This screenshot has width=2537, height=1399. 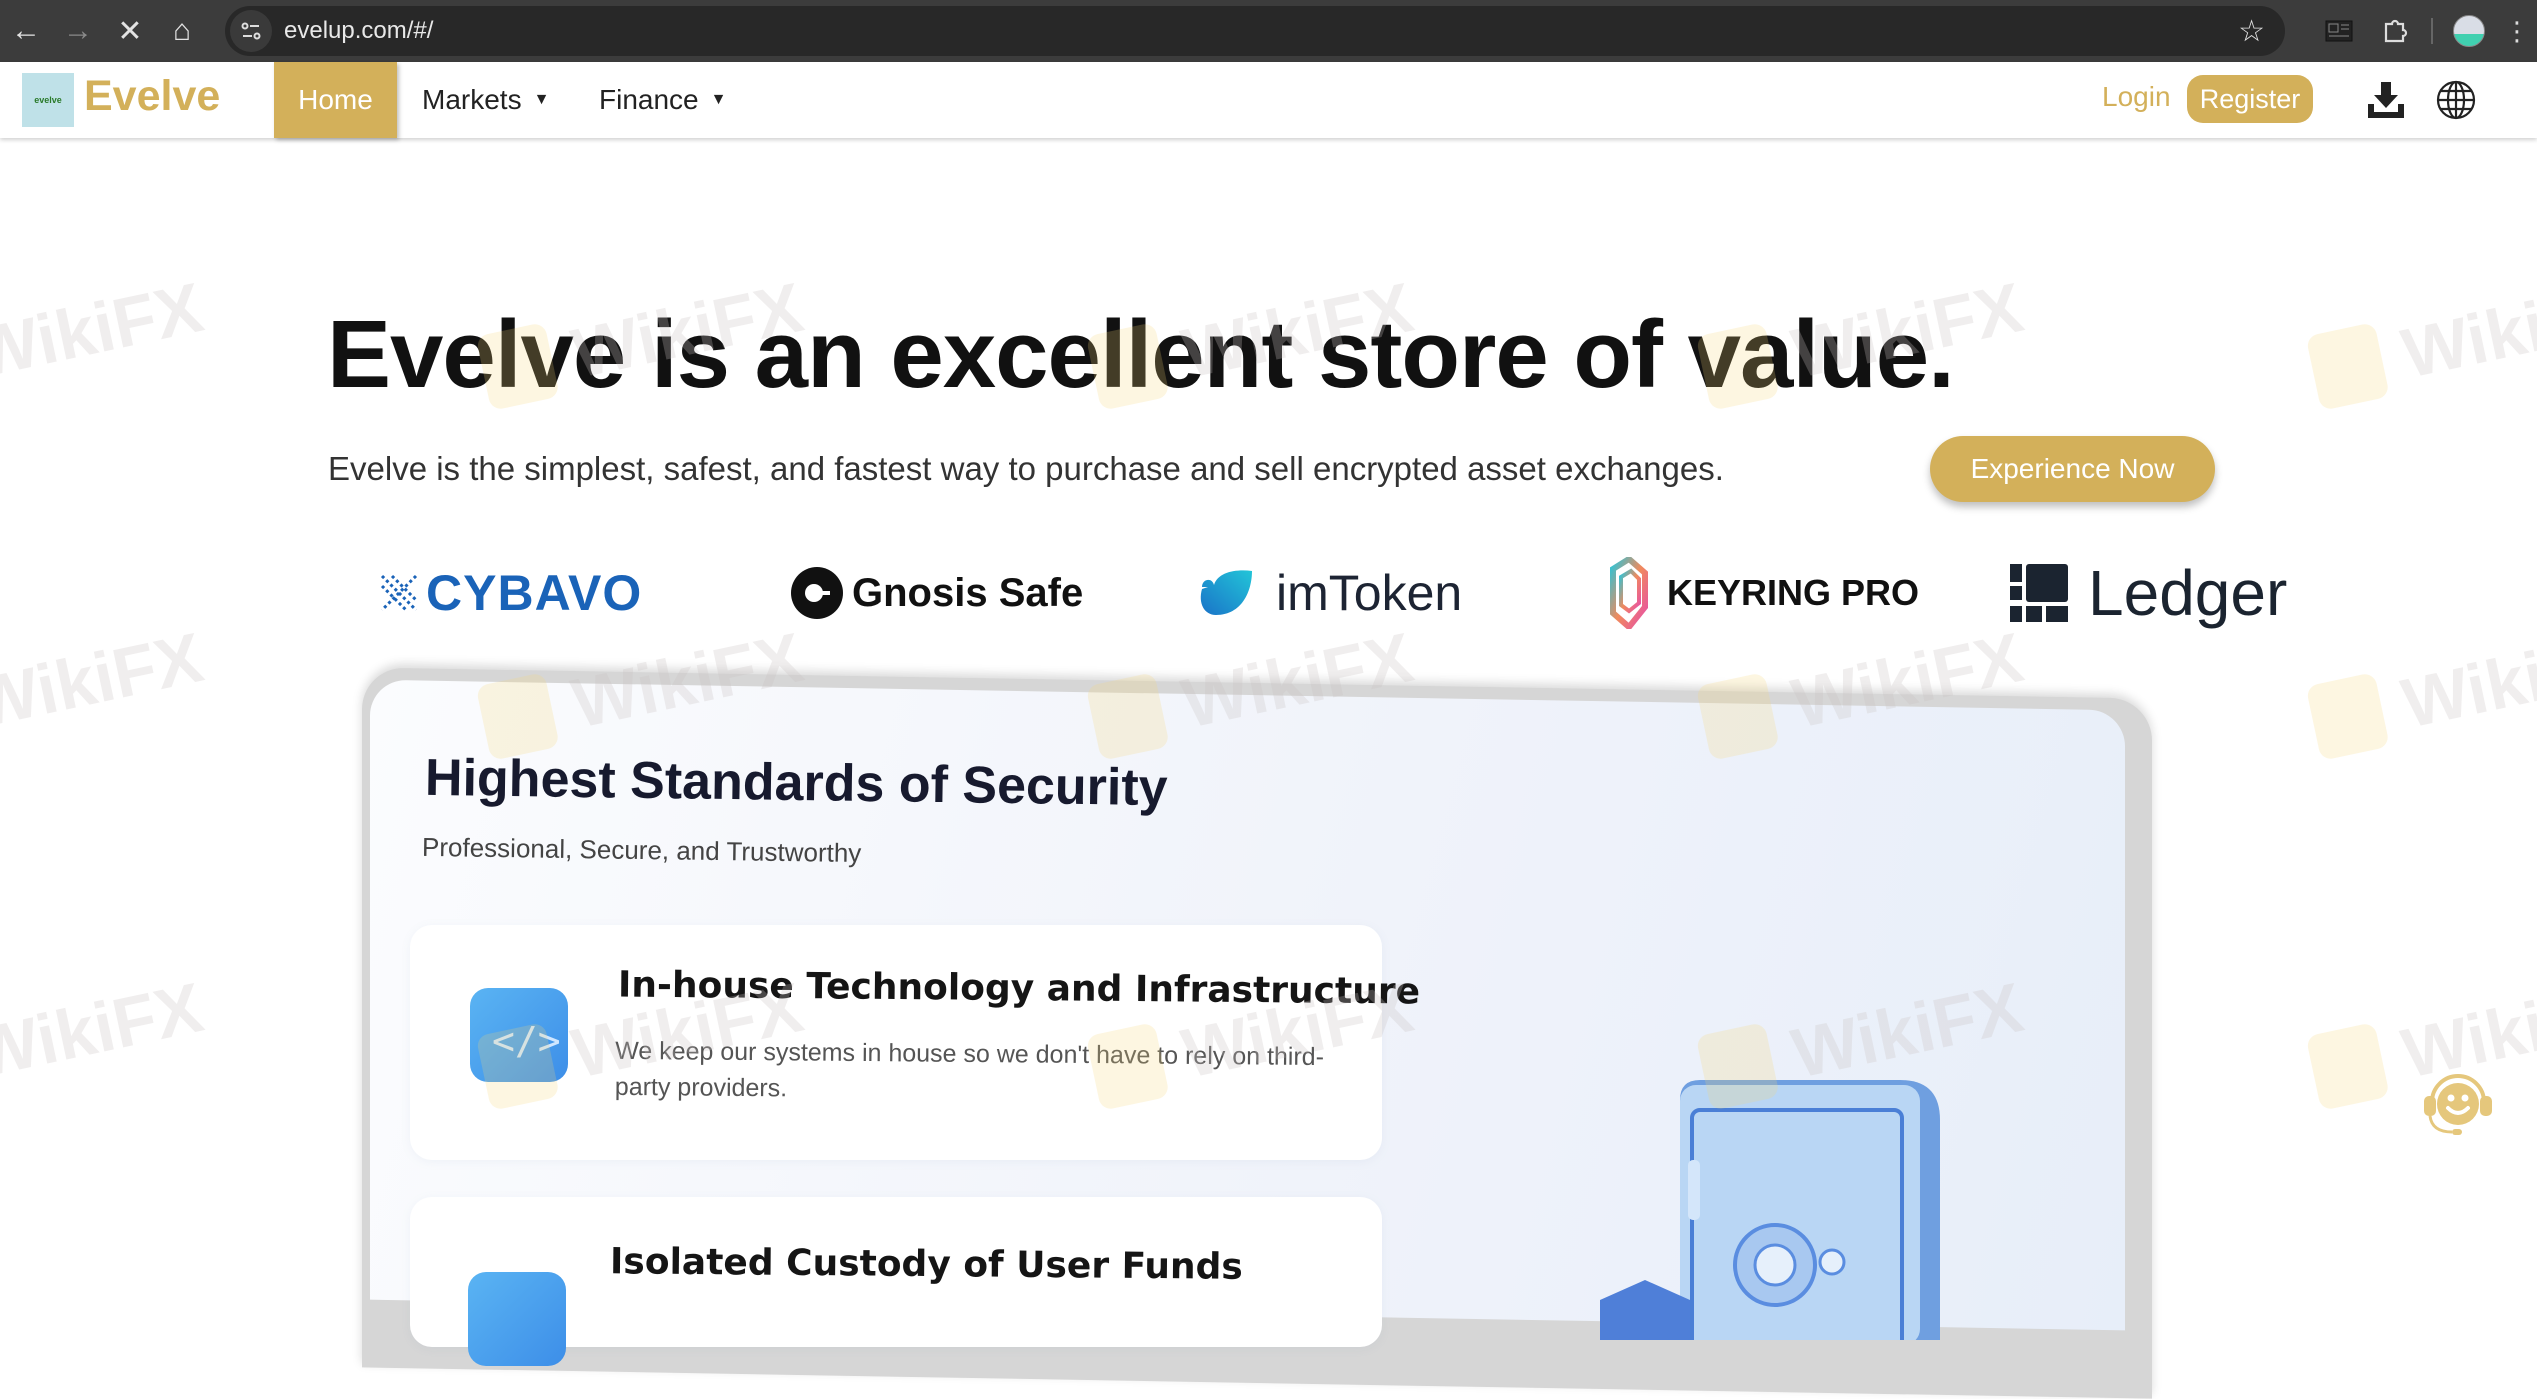 What do you see at coordinates (472, 99) in the screenshot?
I see `nav-markets-label: Markets` at bounding box center [472, 99].